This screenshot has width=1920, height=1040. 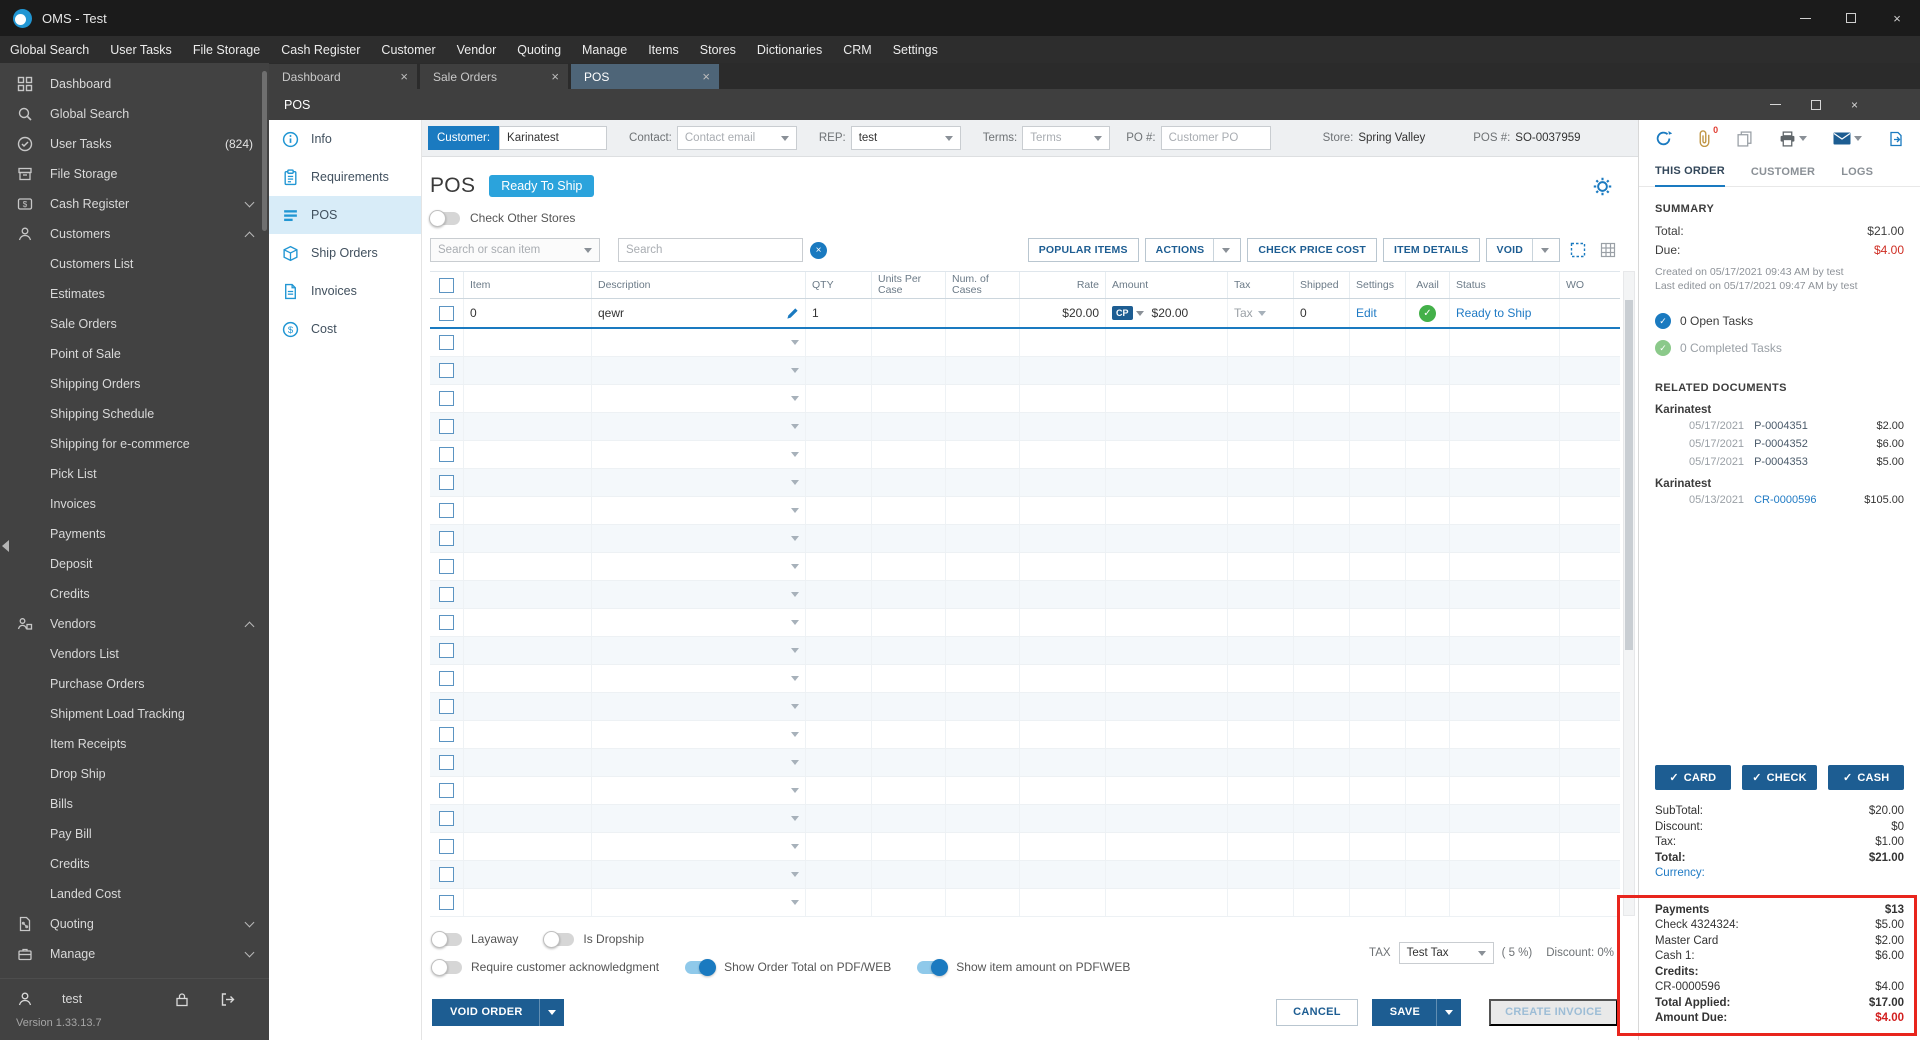 What do you see at coordinates (1857, 176) in the screenshot?
I see `panel-tab-logs: LOGS` at bounding box center [1857, 176].